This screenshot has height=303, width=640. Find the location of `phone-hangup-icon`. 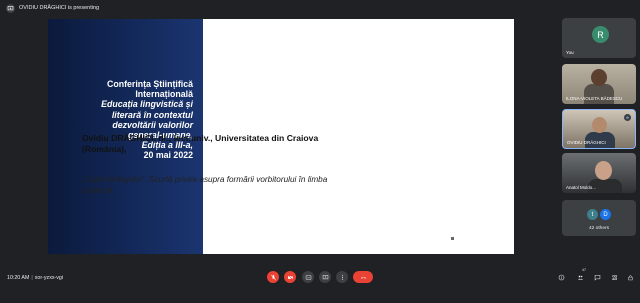

phone-hangup-icon is located at coordinates (363, 277).